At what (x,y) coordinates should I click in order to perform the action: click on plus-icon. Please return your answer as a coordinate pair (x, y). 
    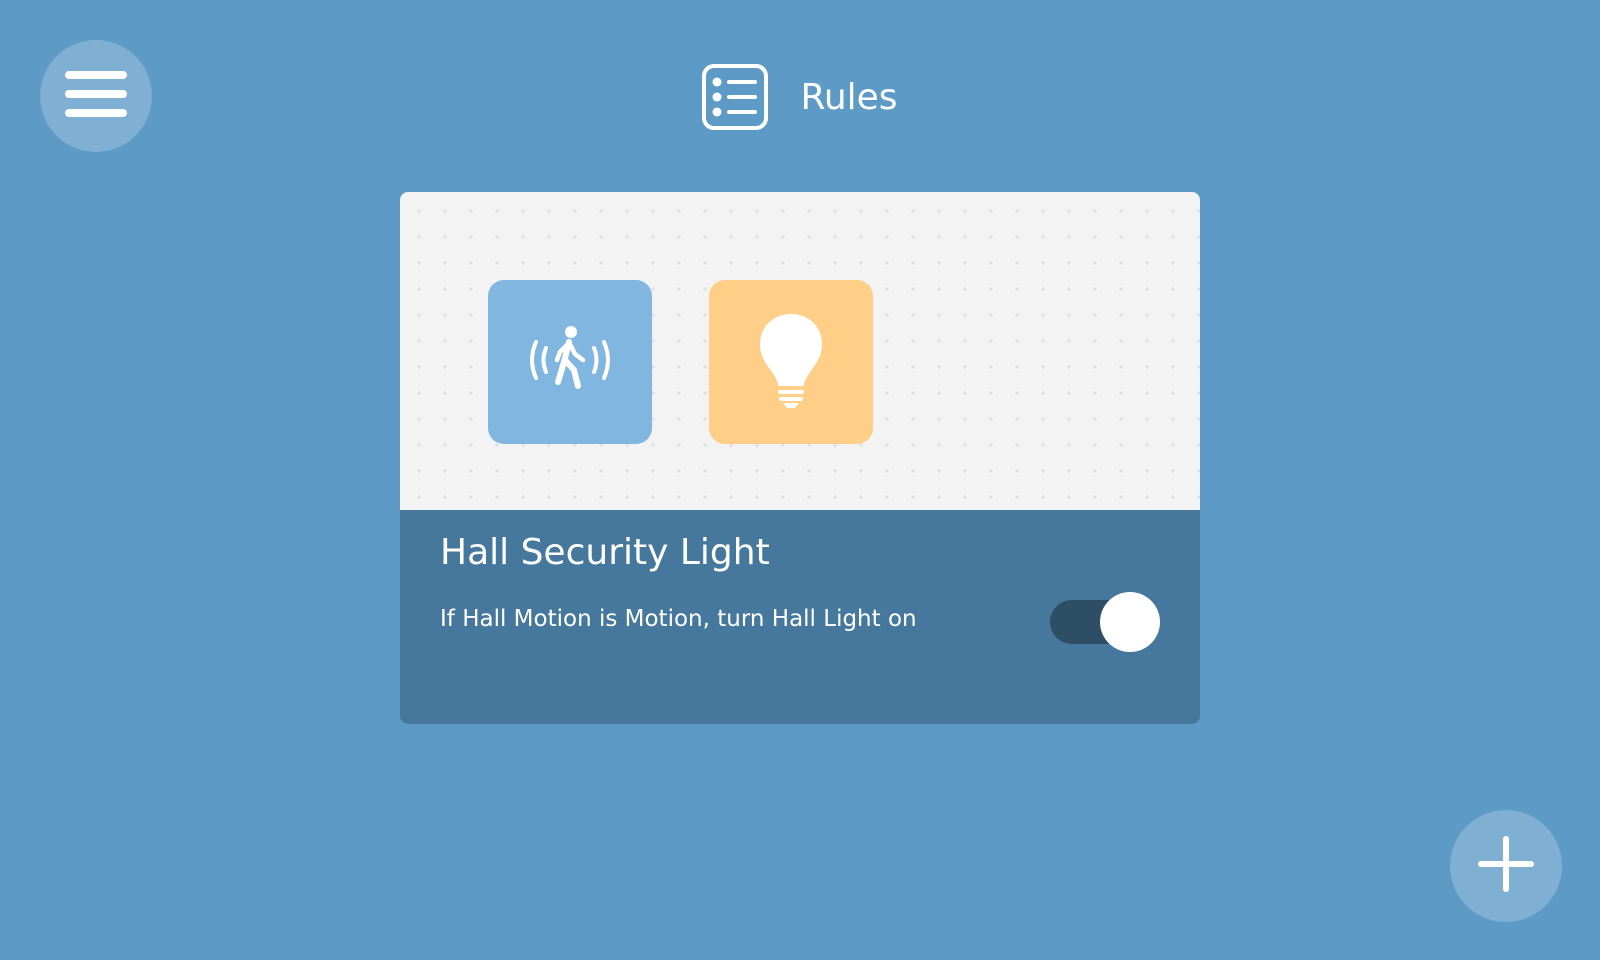
    Looking at the image, I should click on (1506, 866).